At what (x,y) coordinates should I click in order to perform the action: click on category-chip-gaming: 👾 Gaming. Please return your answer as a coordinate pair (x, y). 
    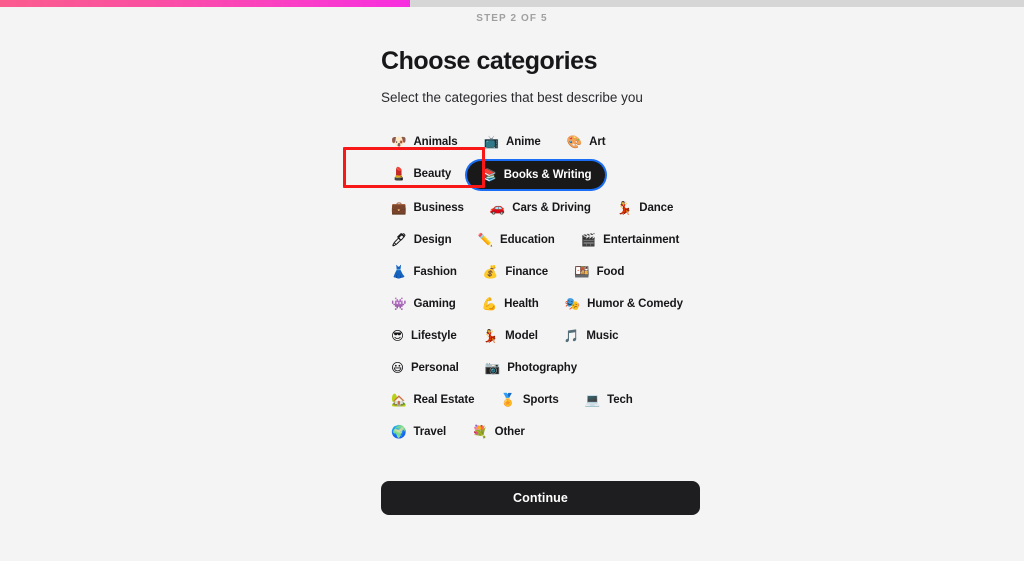
    Looking at the image, I should click on (423, 304).